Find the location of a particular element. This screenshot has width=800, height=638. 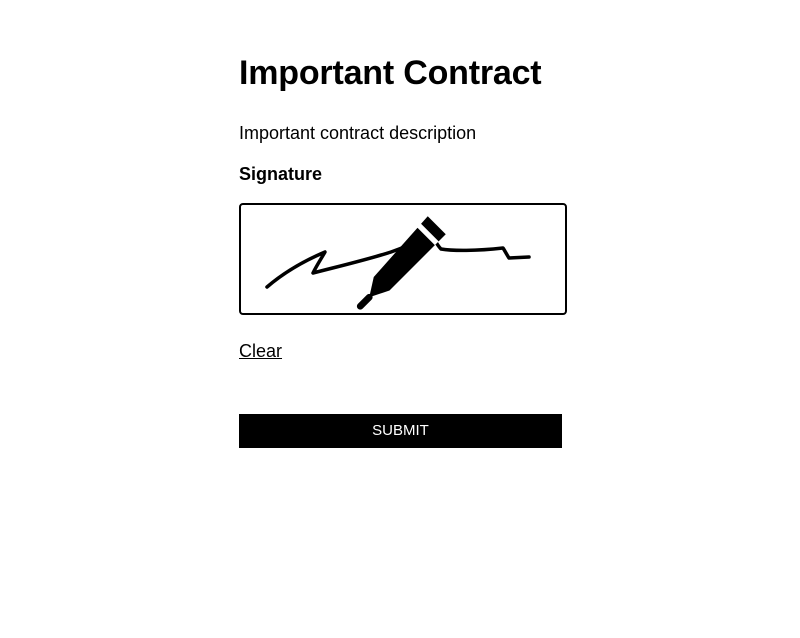

signature-label: Signature is located at coordinates (281, 174).